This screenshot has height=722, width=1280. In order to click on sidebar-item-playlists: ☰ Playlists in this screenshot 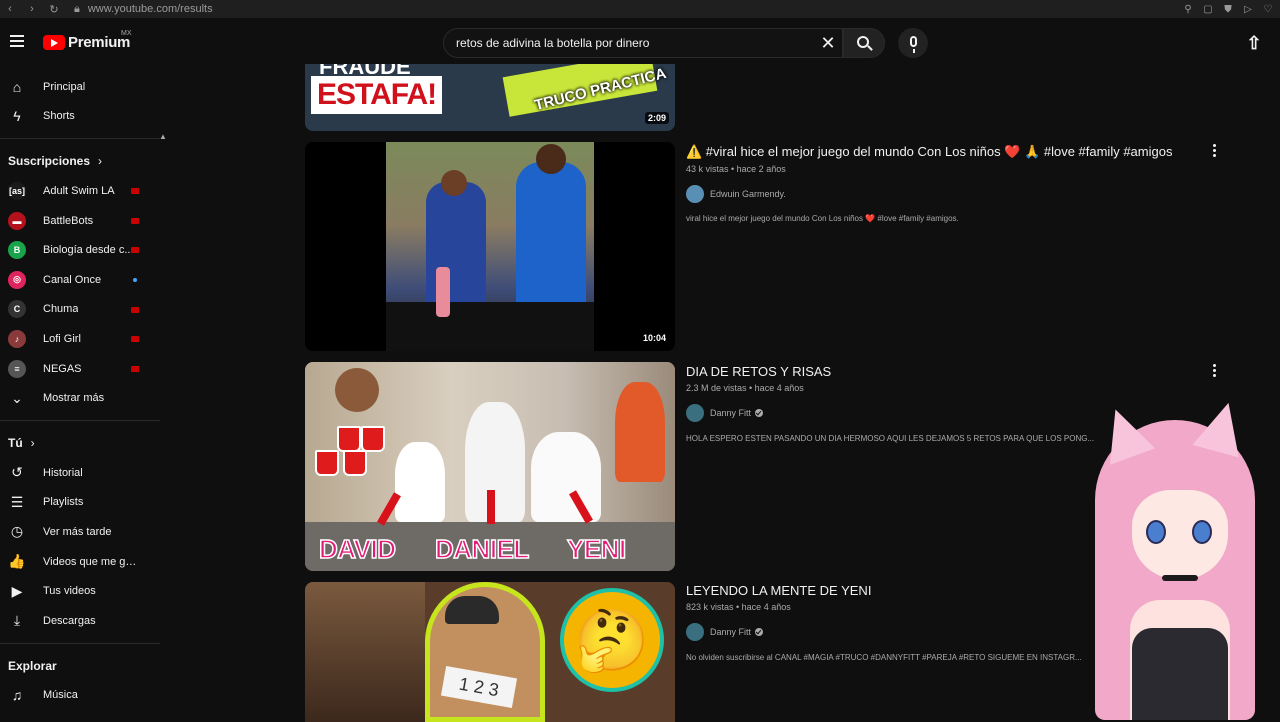, I will do `click(80, 503)`.